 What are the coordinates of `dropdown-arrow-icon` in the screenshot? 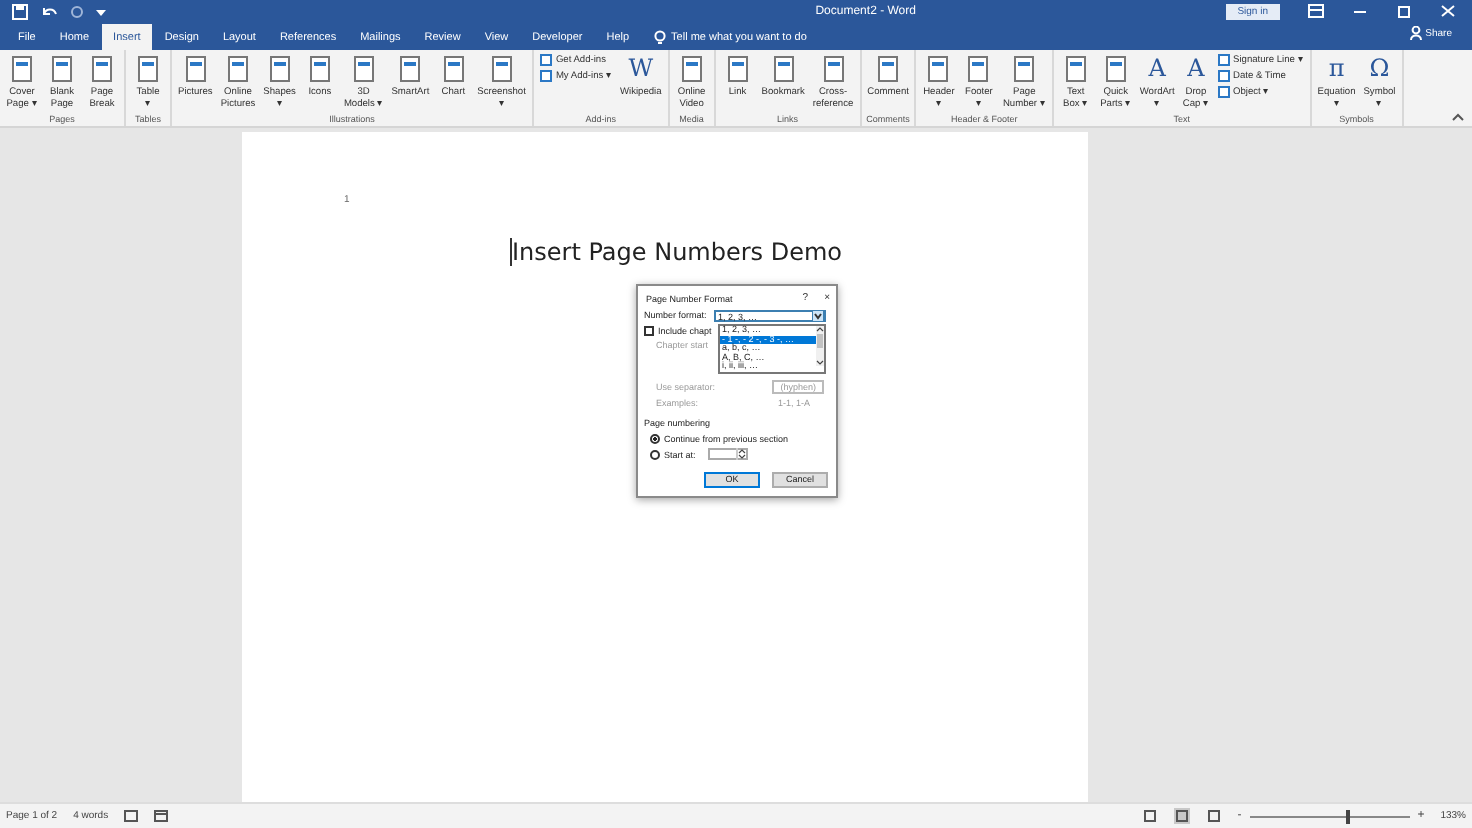 It's located at (818, 316).